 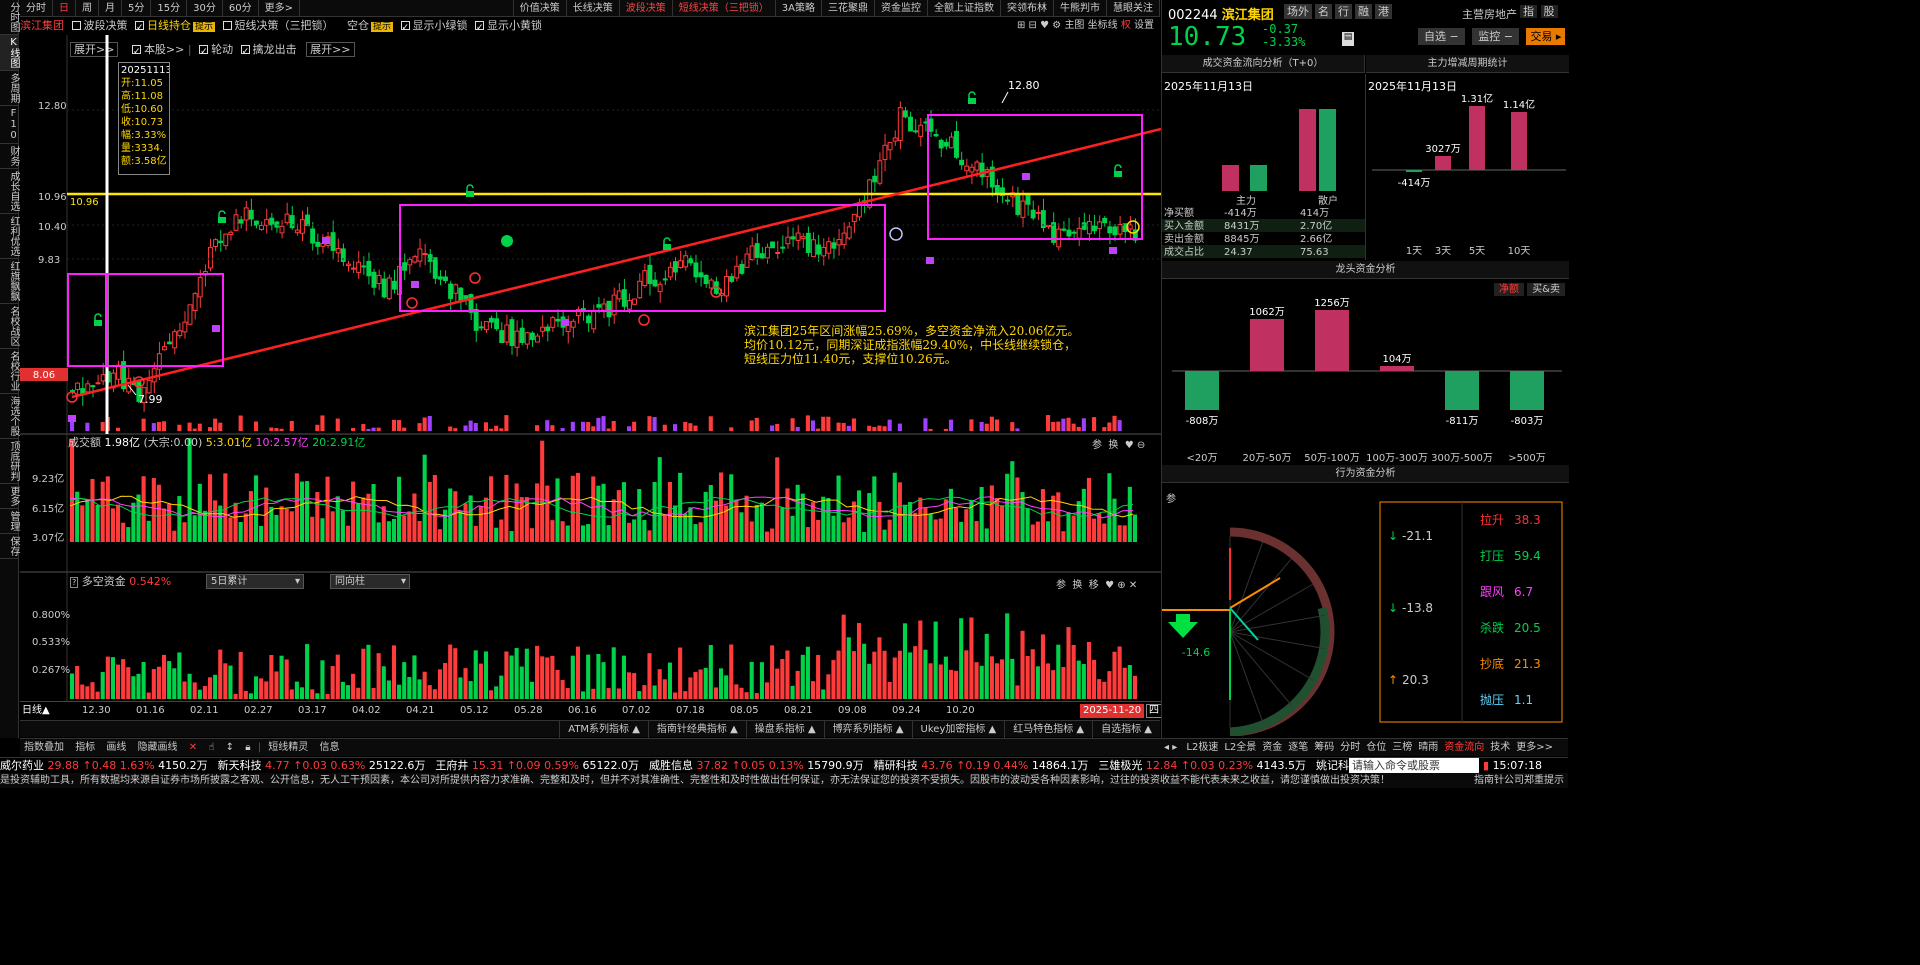 What do you see at coordinates (1202, 765) in the screenshot?
I see `ticker-item: 三雄极光 12.84 ↑0.03 0.23% 4143.5万` at bounding box center [1202, 765].